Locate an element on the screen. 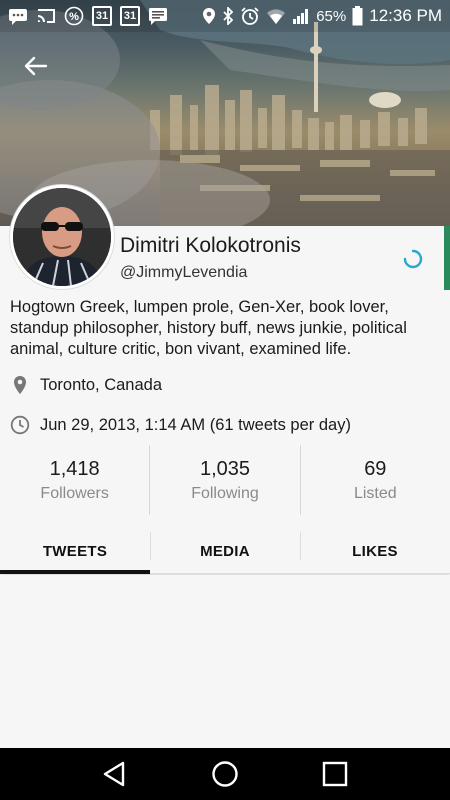 This screenshot has height=800, width=450. profile-name: Dimitri Kolokotronis is located at coordinates (210, 245).